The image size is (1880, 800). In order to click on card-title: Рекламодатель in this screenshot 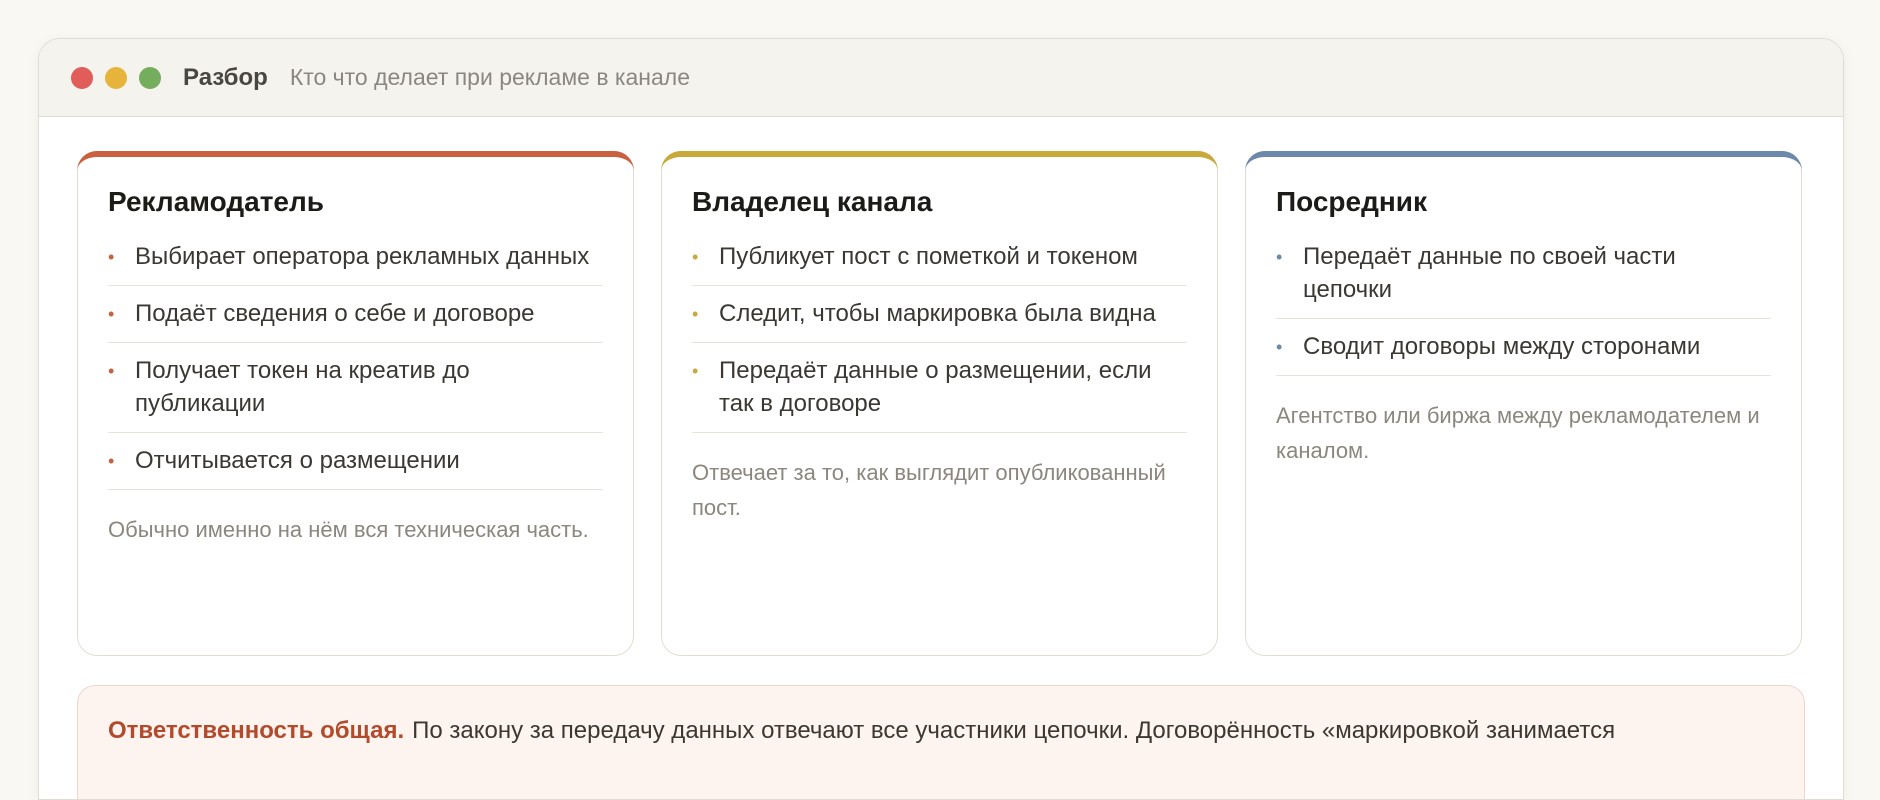, I will do `click(216, 201)`.